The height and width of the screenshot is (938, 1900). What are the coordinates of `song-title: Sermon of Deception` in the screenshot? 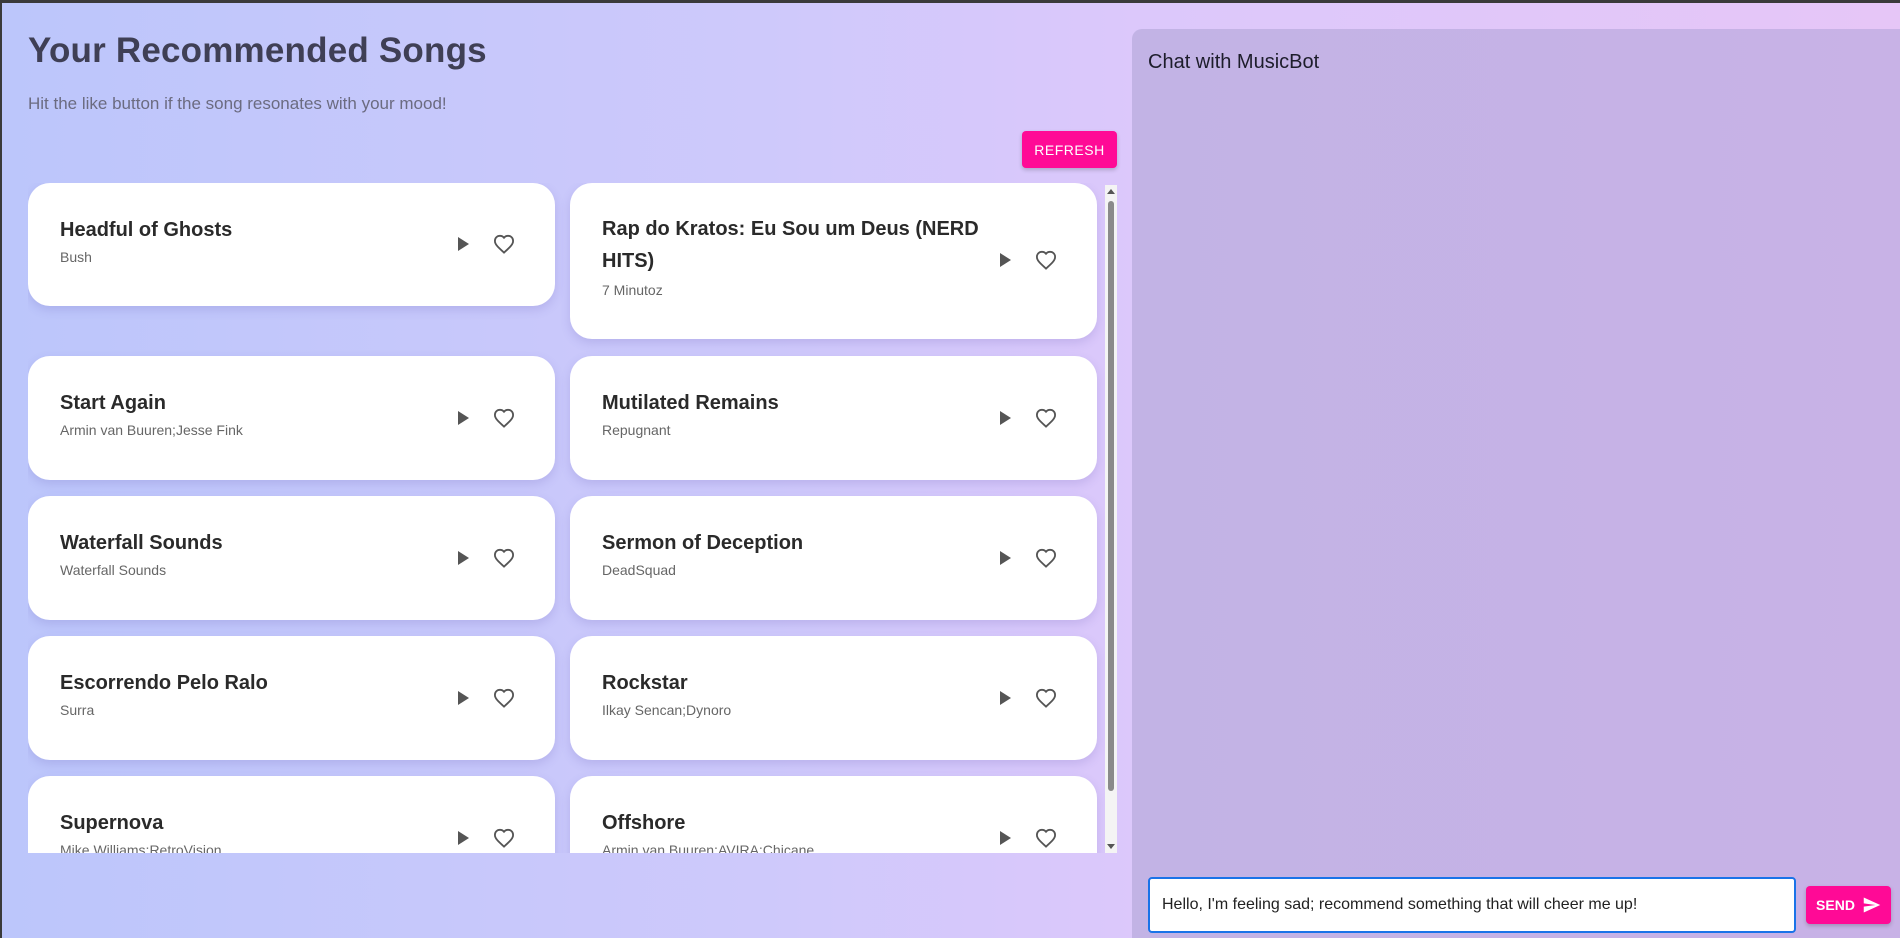 It's located at (703, 543).